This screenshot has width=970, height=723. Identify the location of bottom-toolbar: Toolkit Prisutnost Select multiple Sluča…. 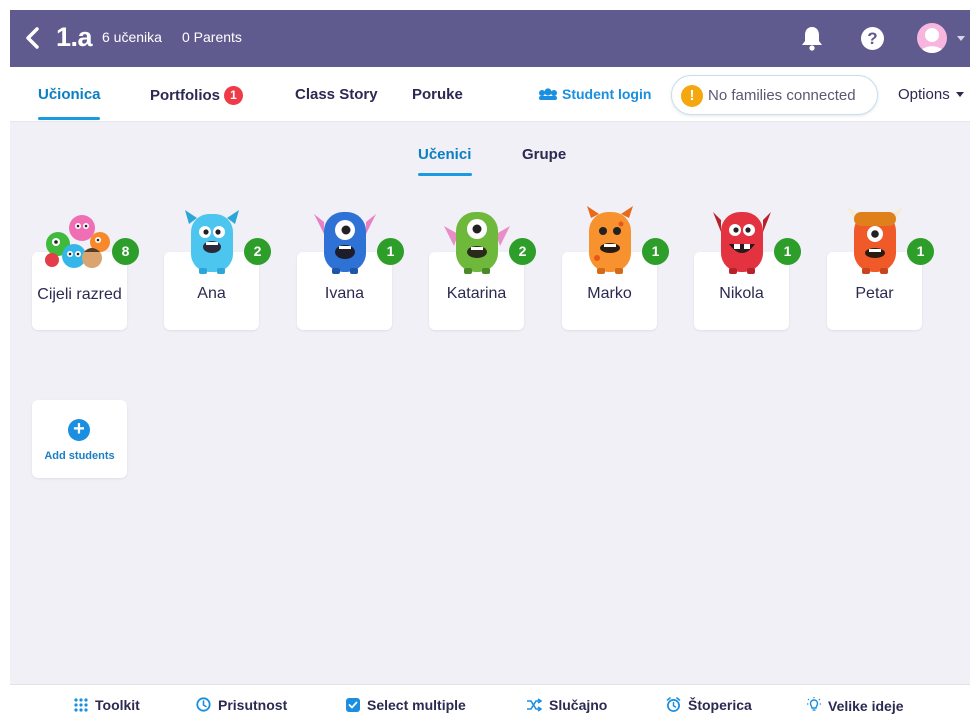
(490, 703).